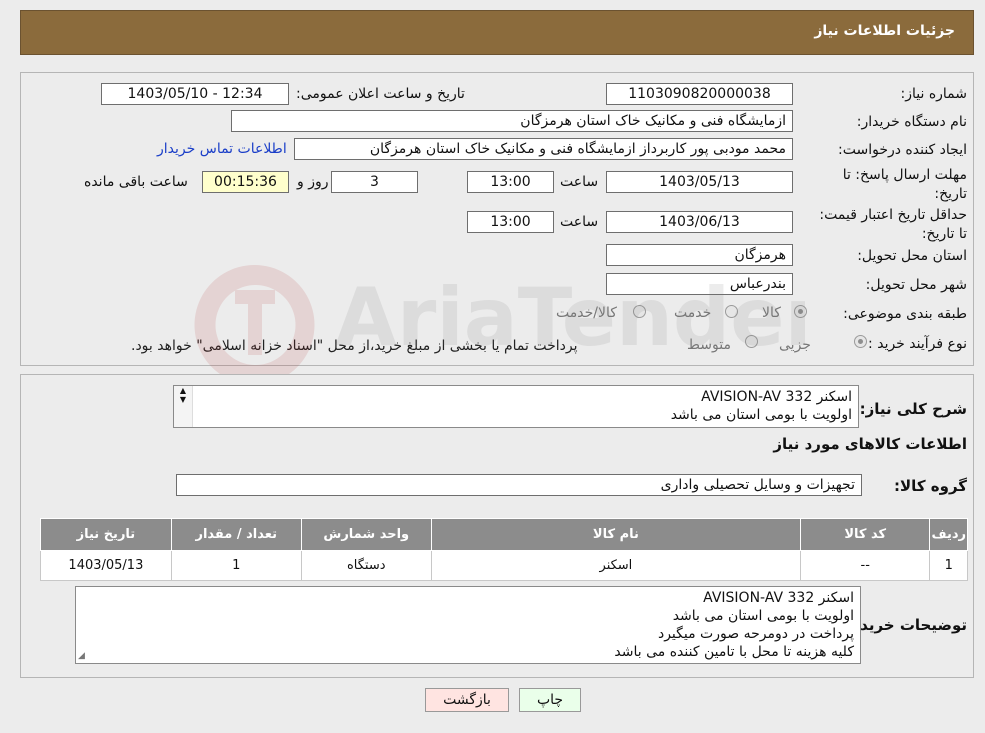 This screenshot has width=985, height=733. Describe the element at coordinates (865, 565) in the screenshot. I see `cell-code: --` at that location.